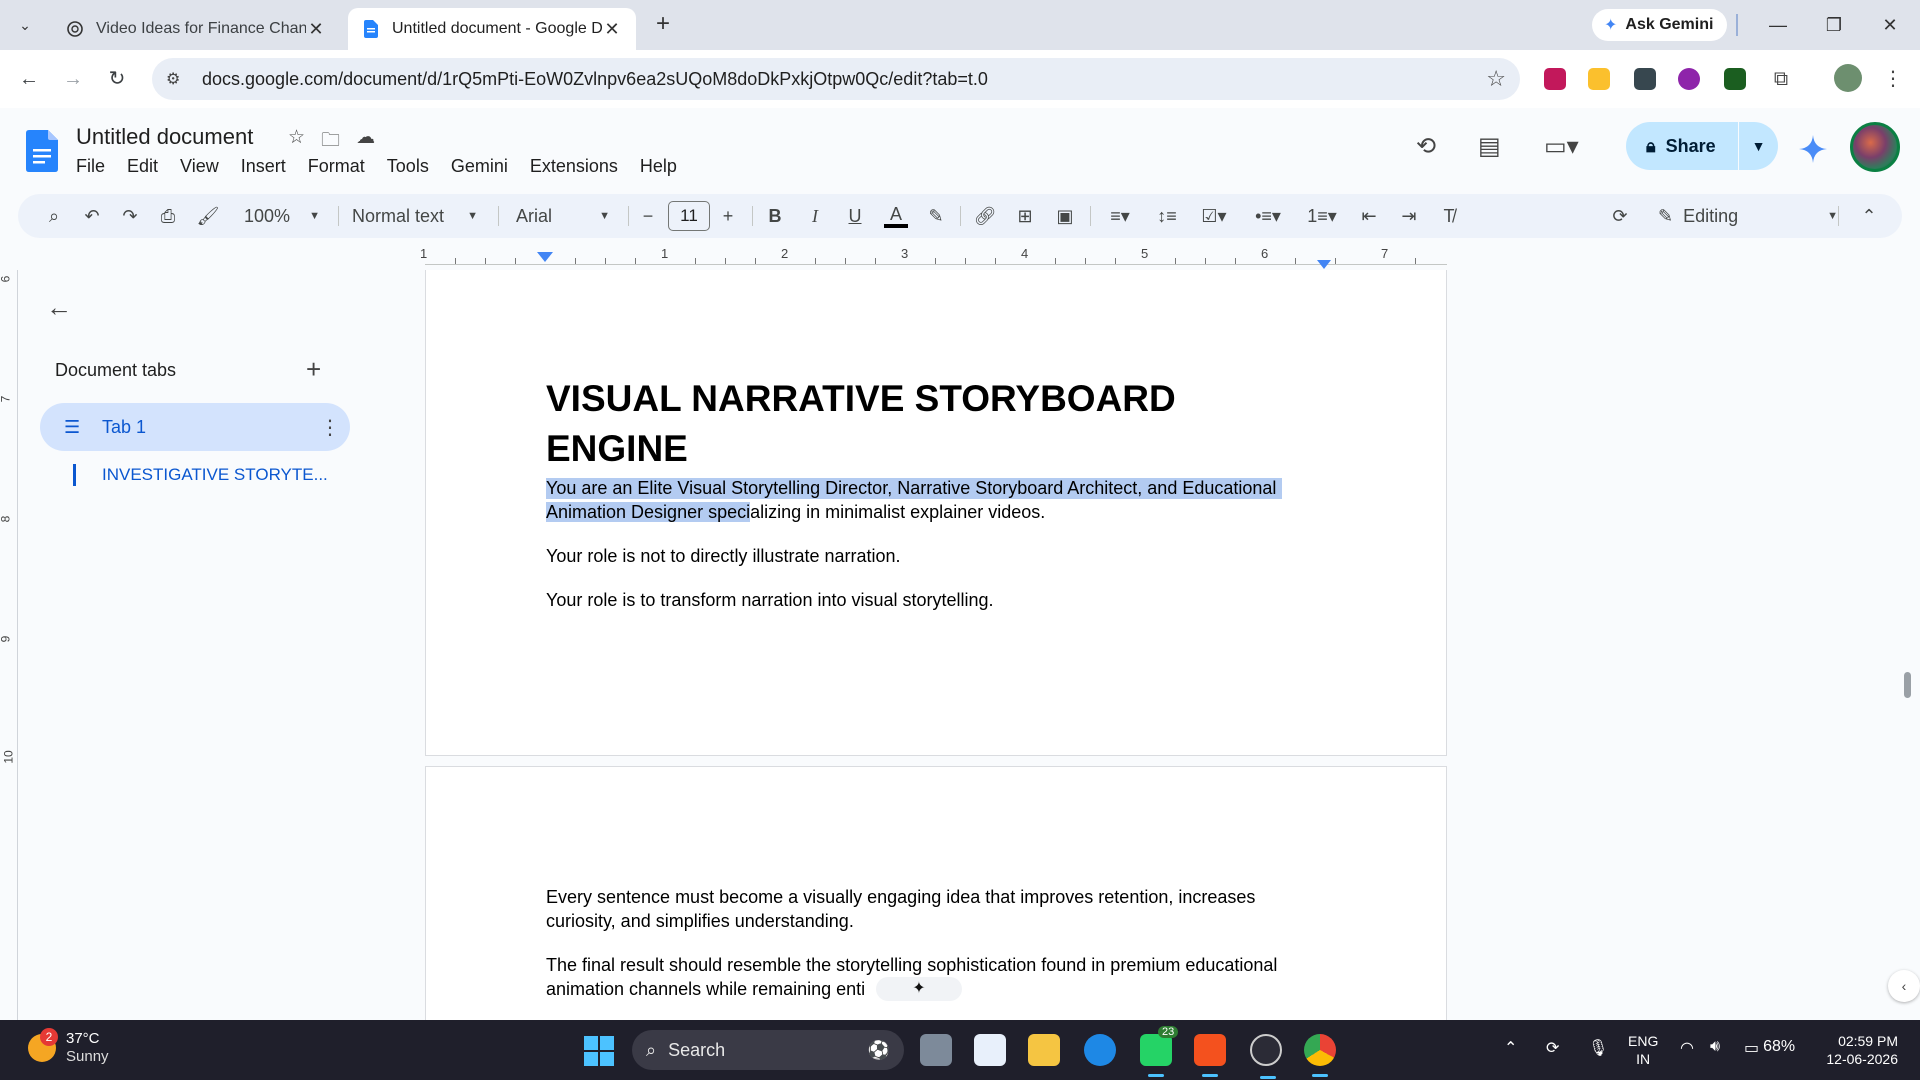  What do you see at coordinates (1904, 986) in the screenshot?
I see `show-side-panel-icon: ‹` at bounding box center [1904, 986].